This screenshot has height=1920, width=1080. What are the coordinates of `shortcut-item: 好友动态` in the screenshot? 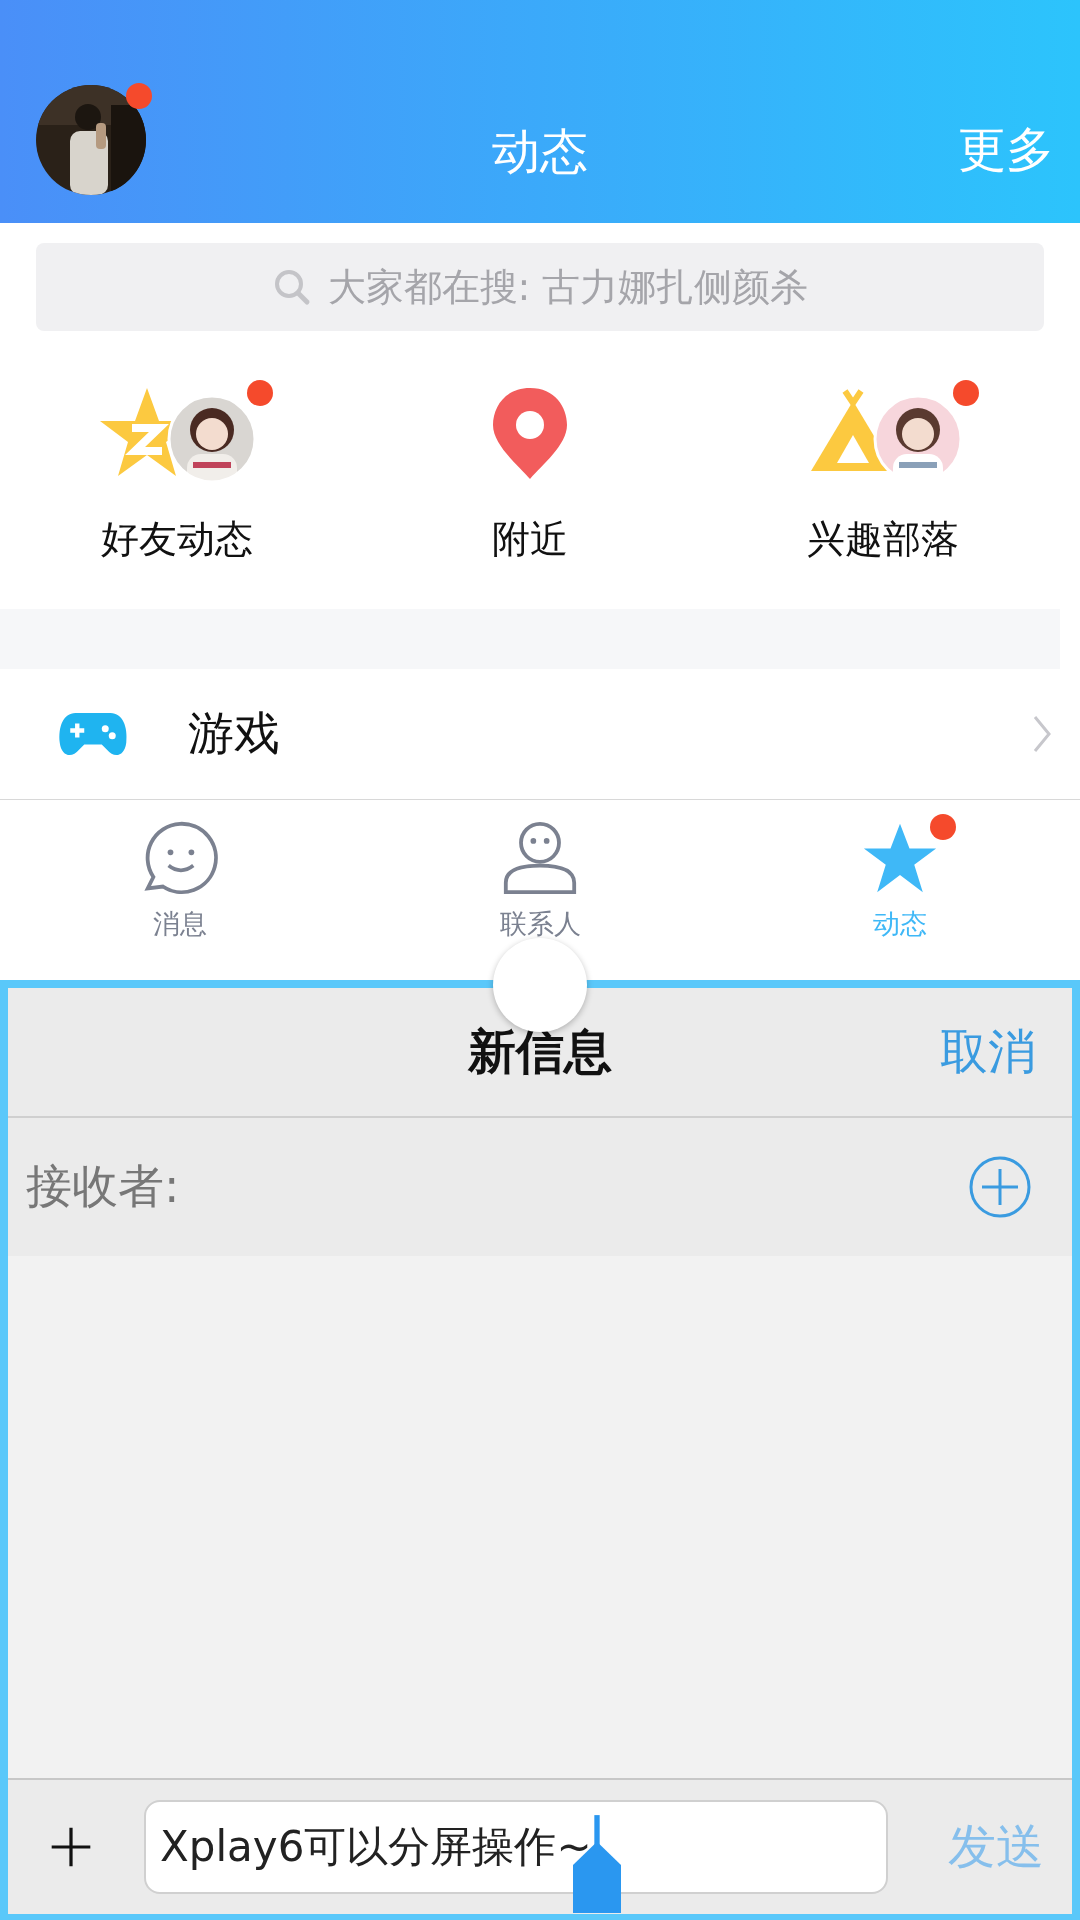 It's located at (177, 479).